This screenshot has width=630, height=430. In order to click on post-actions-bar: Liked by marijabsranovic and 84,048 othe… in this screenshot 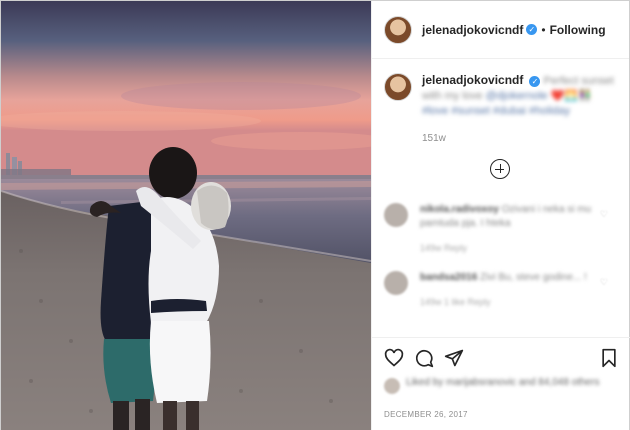, I will do `click(501, 383)`.